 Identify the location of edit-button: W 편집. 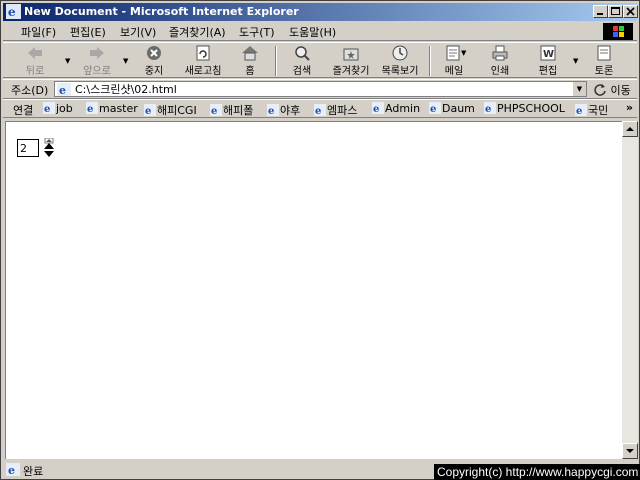
(548, 61).